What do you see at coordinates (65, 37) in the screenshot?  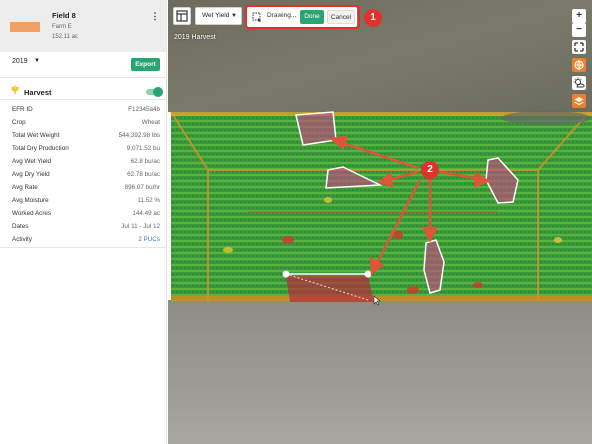 I see `field-acres: 152.11 ac` at bounding box center [65, 37].